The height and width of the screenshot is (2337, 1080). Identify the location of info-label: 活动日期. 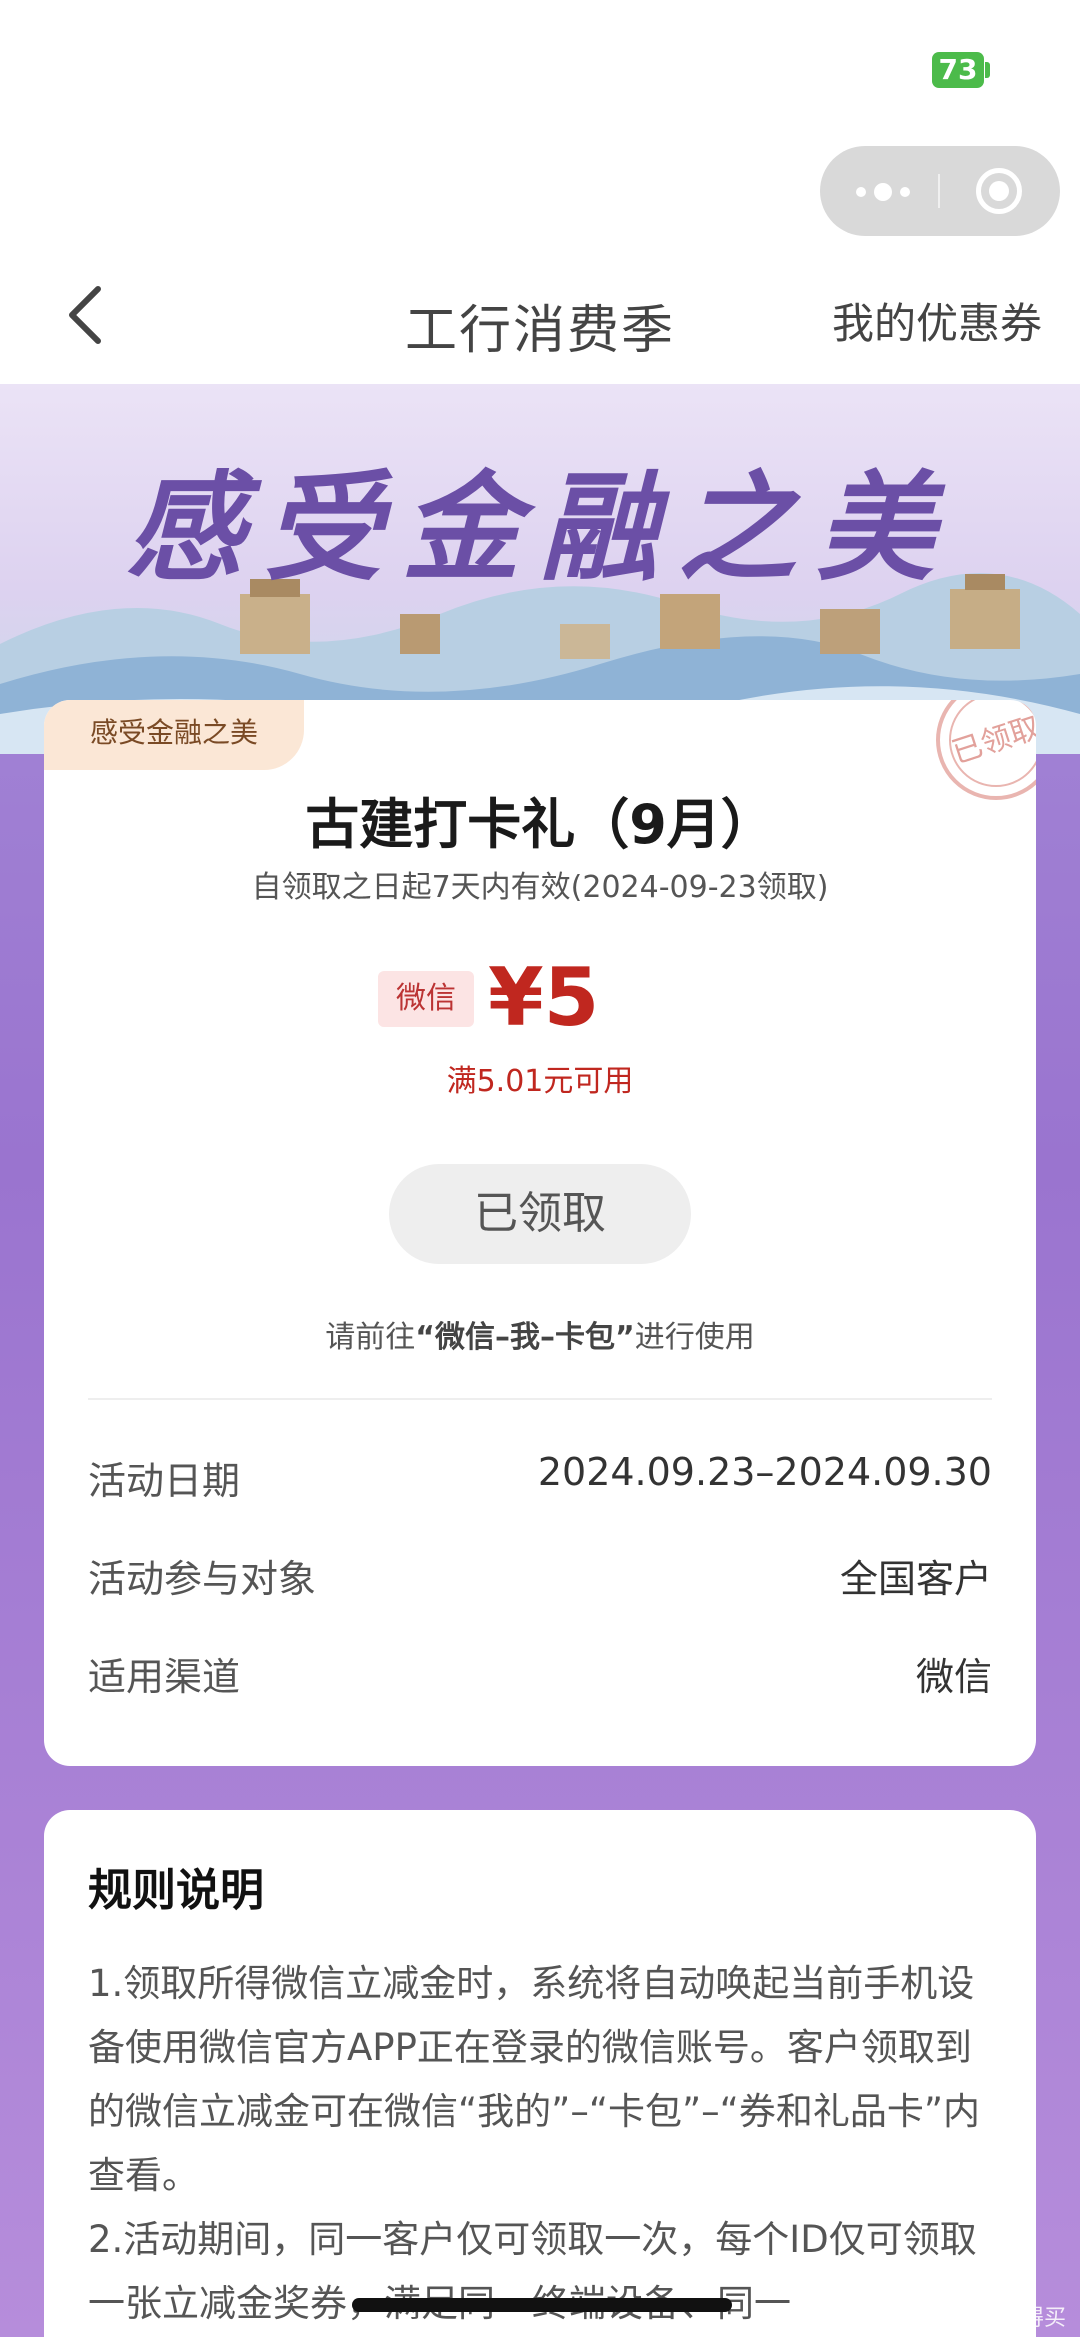
(164, 1481).